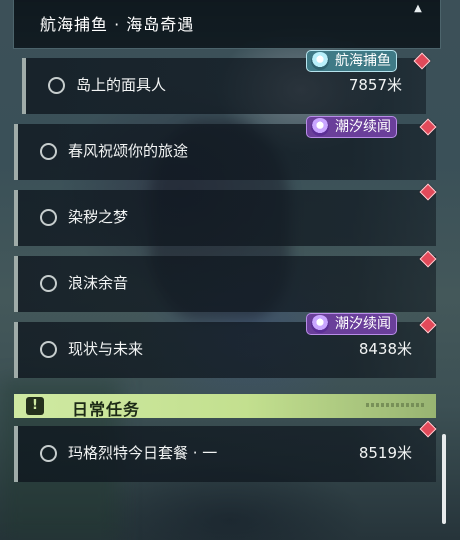 This screenshot has width=460, height=540. Describe the element at coordinates (117, 24) in the screenshot. I see `quest-group-title: 航海捕鱼 · 海岛奇遇` at that location.